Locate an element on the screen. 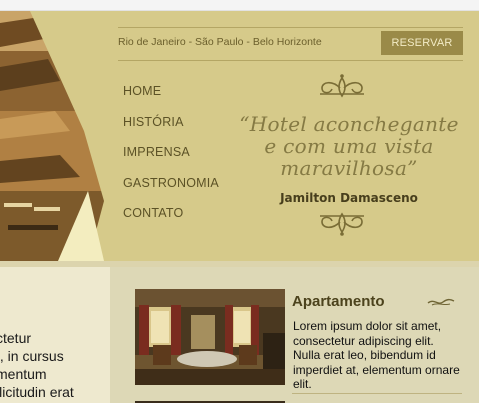 The height and width of the screenshot is (403, 479). left-text-line: llicitudin erat is located at coordinates (37, 392).